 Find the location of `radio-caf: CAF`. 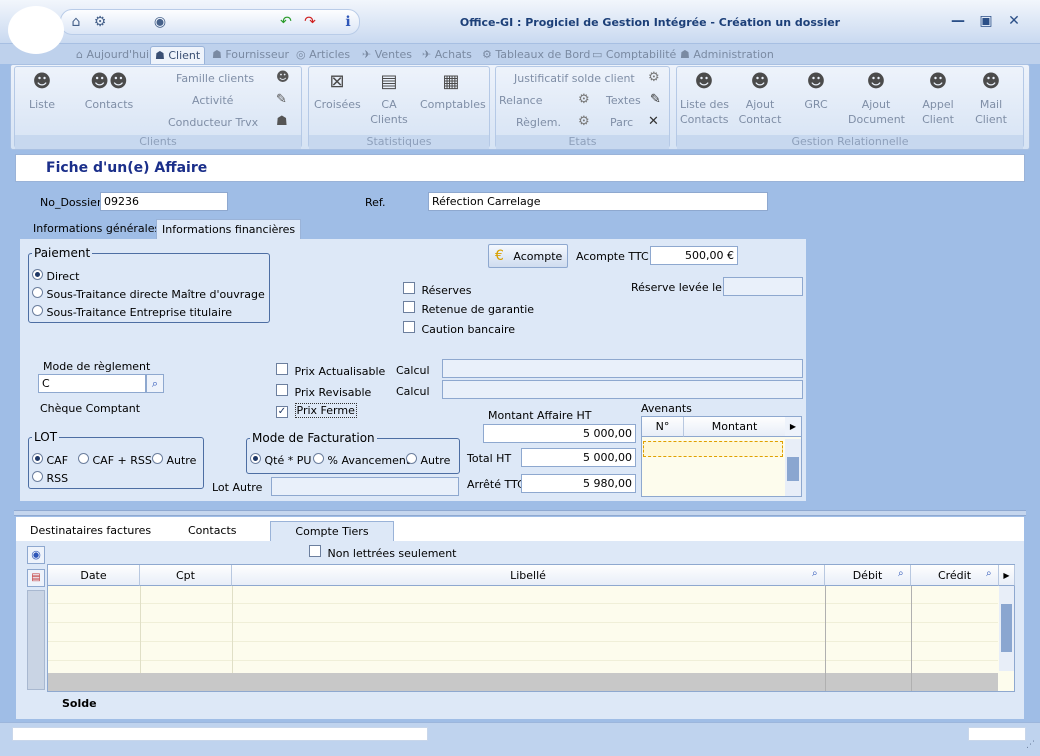

radio-caf: CAF is located at coordinates (50, 460).